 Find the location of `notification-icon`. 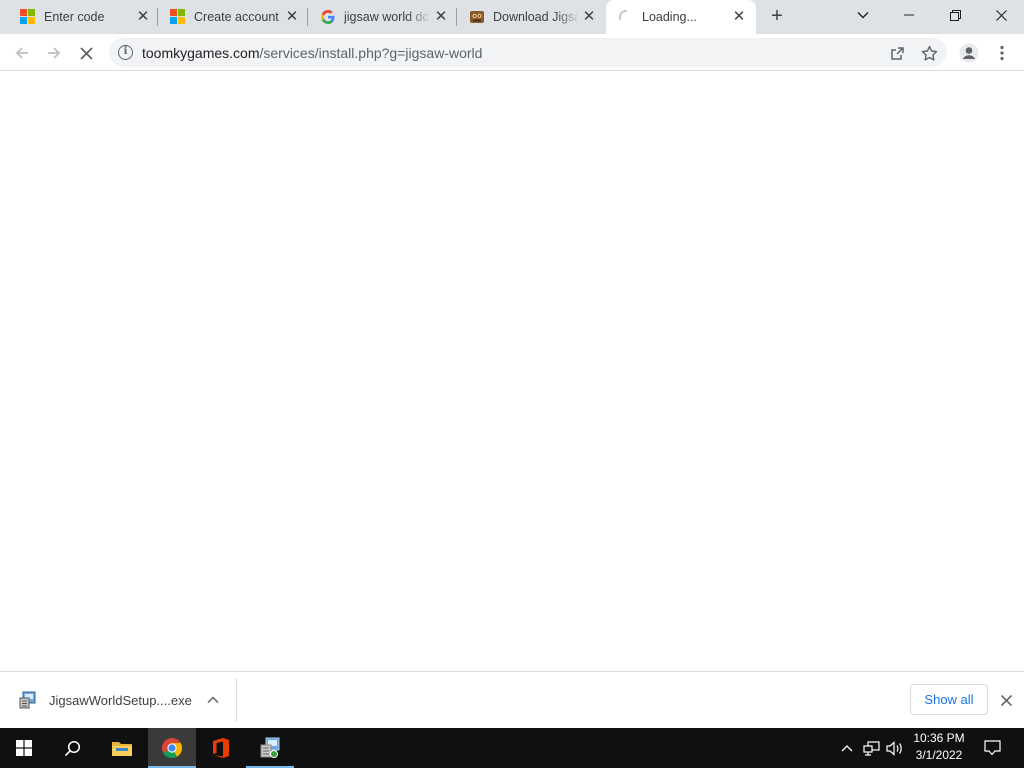

notification-icon is located at coordinates (992, 748).